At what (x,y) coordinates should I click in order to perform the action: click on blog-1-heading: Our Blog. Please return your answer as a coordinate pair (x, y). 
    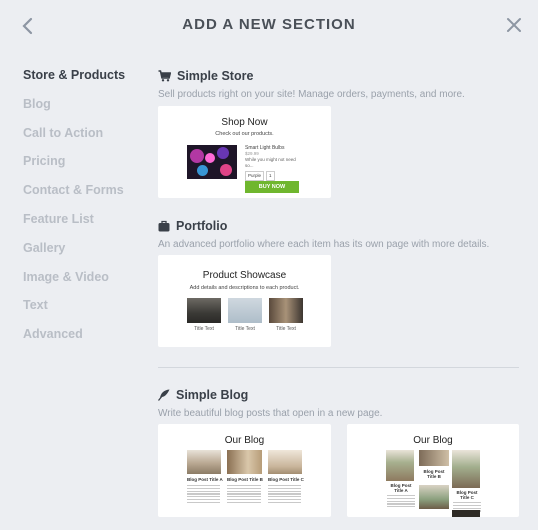
    Looking at the image, I should click on (244, 440).